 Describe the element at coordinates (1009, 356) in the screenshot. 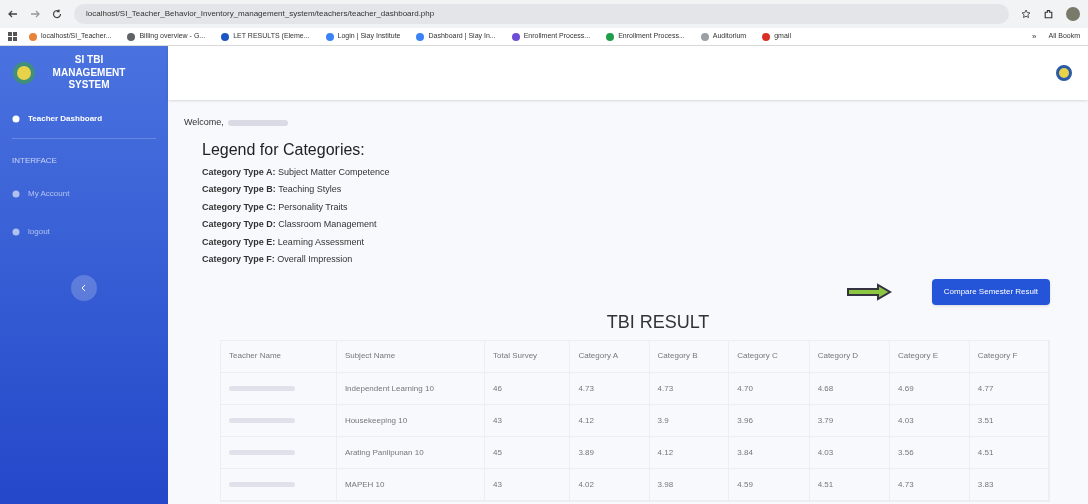

I see `column-header: Category F` at that location.